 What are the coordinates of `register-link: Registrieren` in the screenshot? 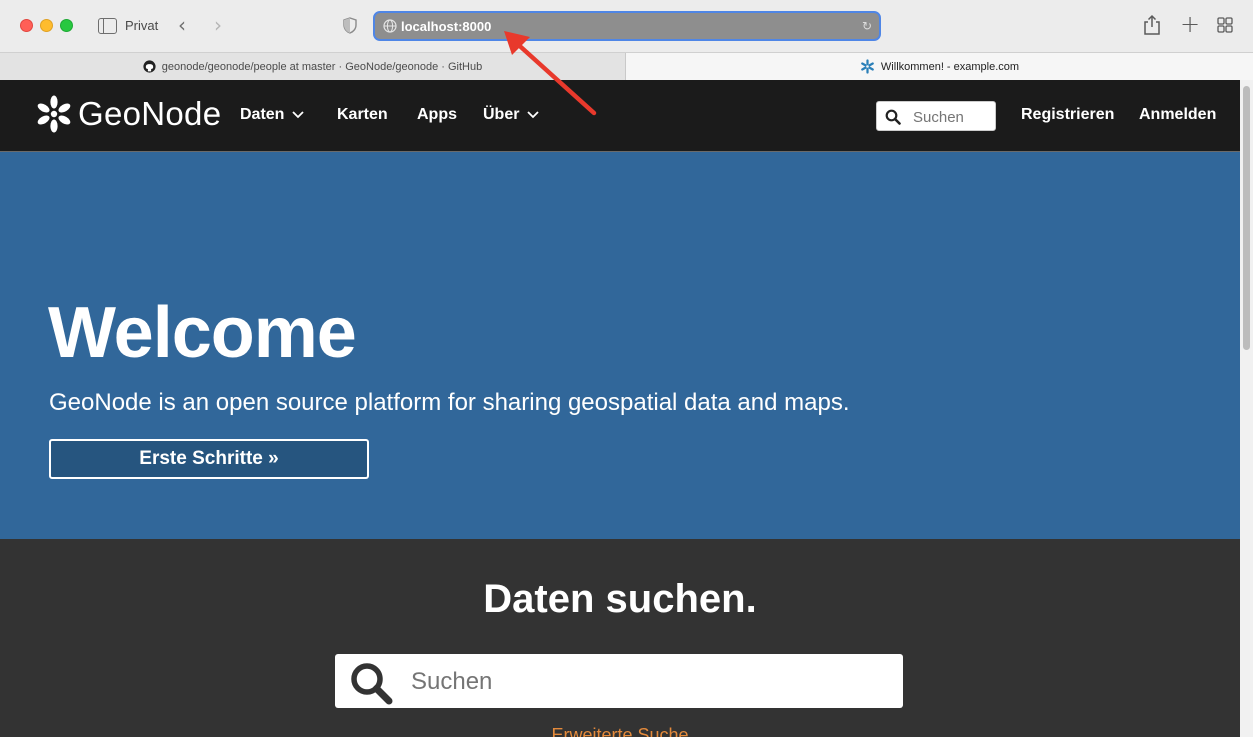 It's located at (1067, 115).